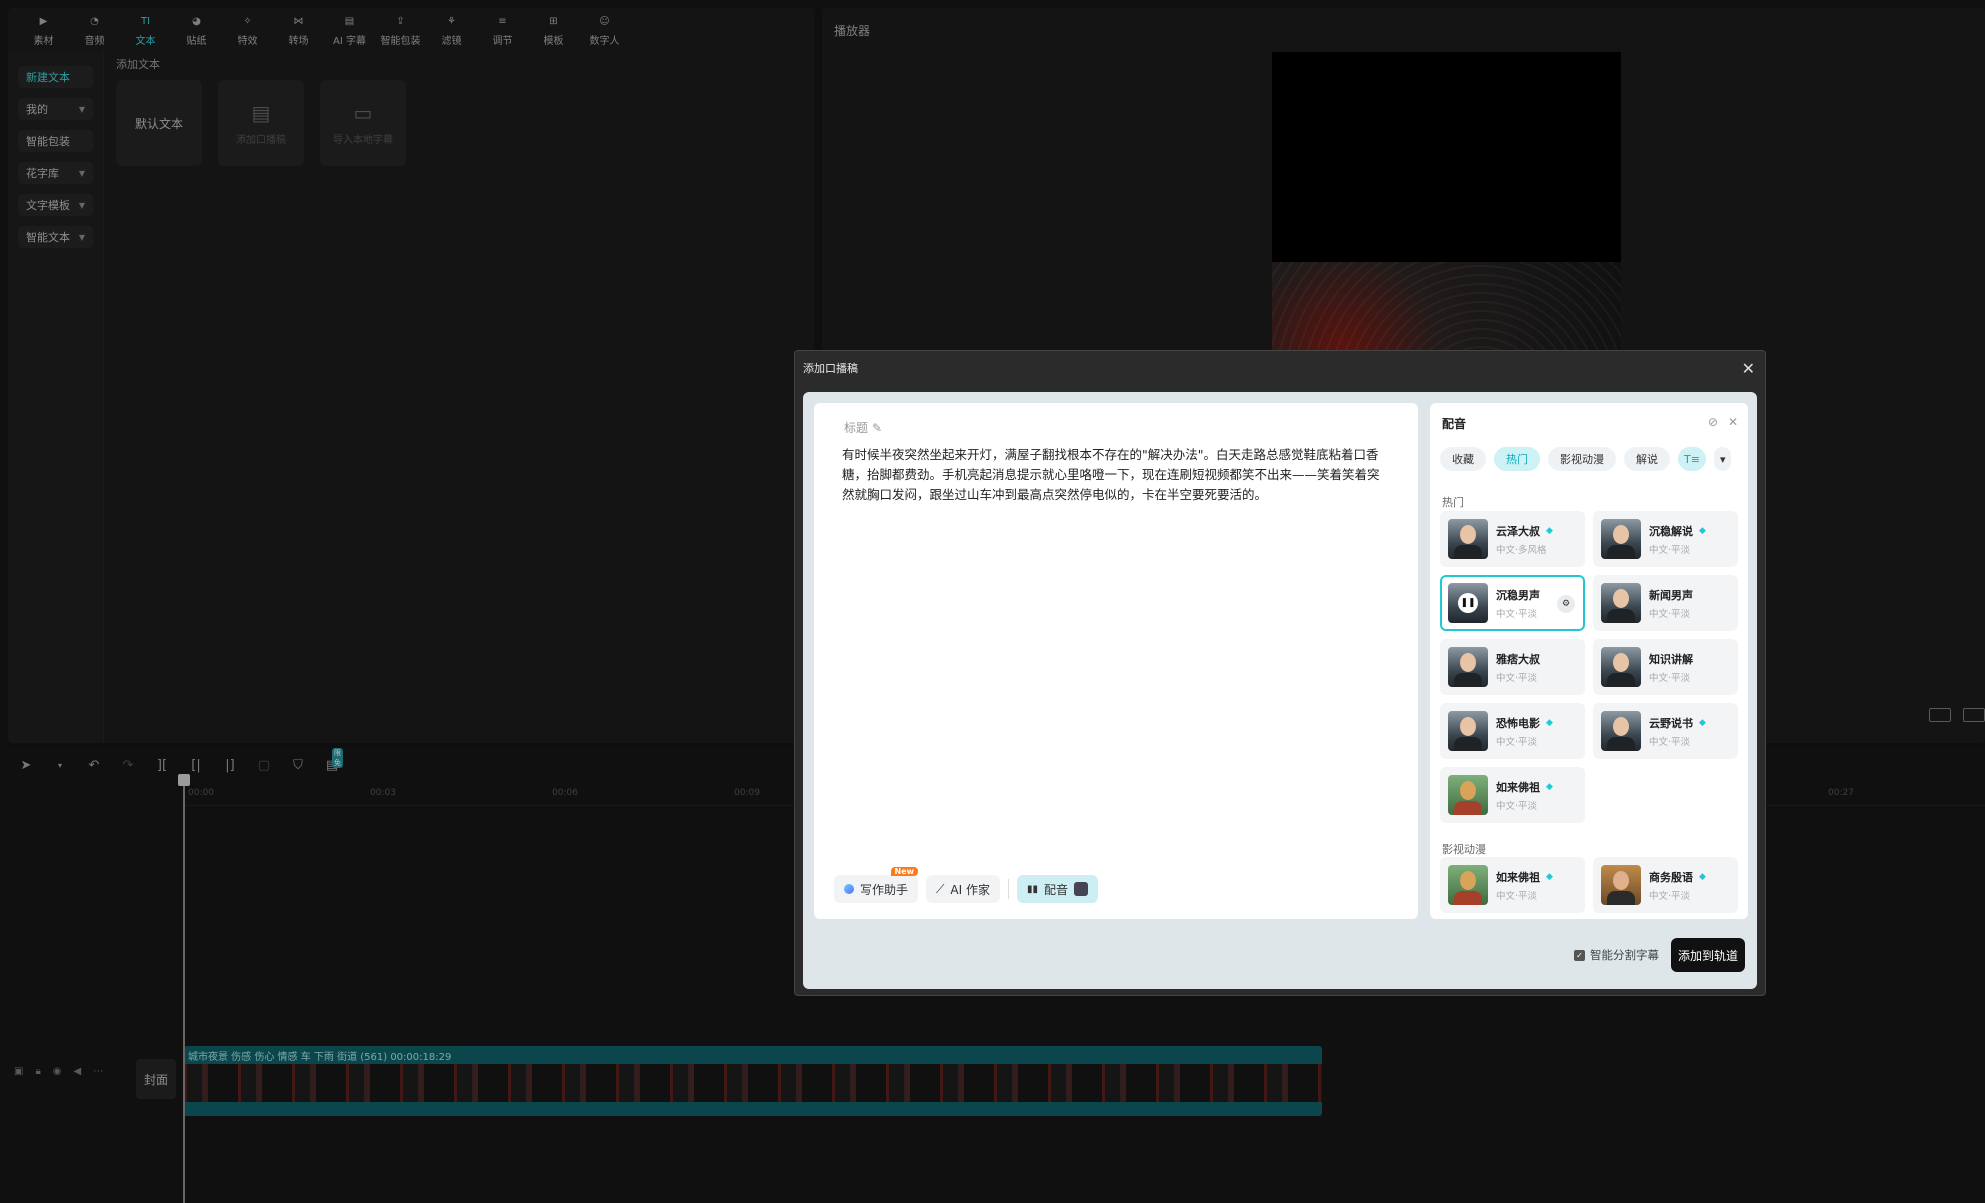  What do you see at coordinates (1464, 849) in the screenshot?
I see `film-section-label: 影视动漫` at bounding box center [1464, 849].